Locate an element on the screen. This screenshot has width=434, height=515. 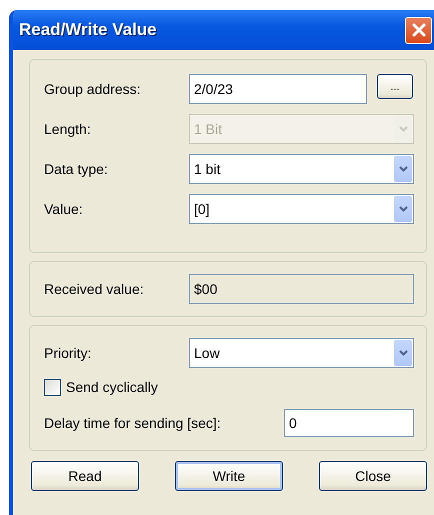
dialog-button: Write is located at coordinates (229, 476).